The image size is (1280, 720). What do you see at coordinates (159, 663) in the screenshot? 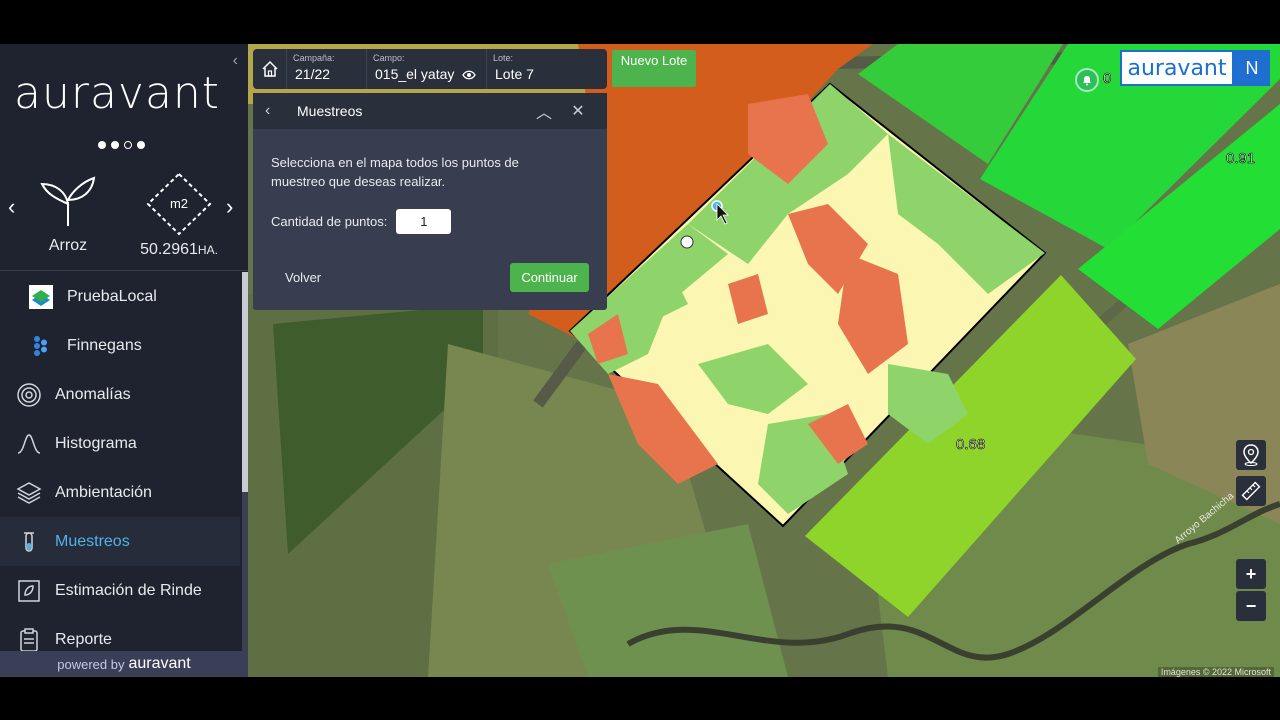
I see `footer-brand: auravant` at bounding box center [159, 663].